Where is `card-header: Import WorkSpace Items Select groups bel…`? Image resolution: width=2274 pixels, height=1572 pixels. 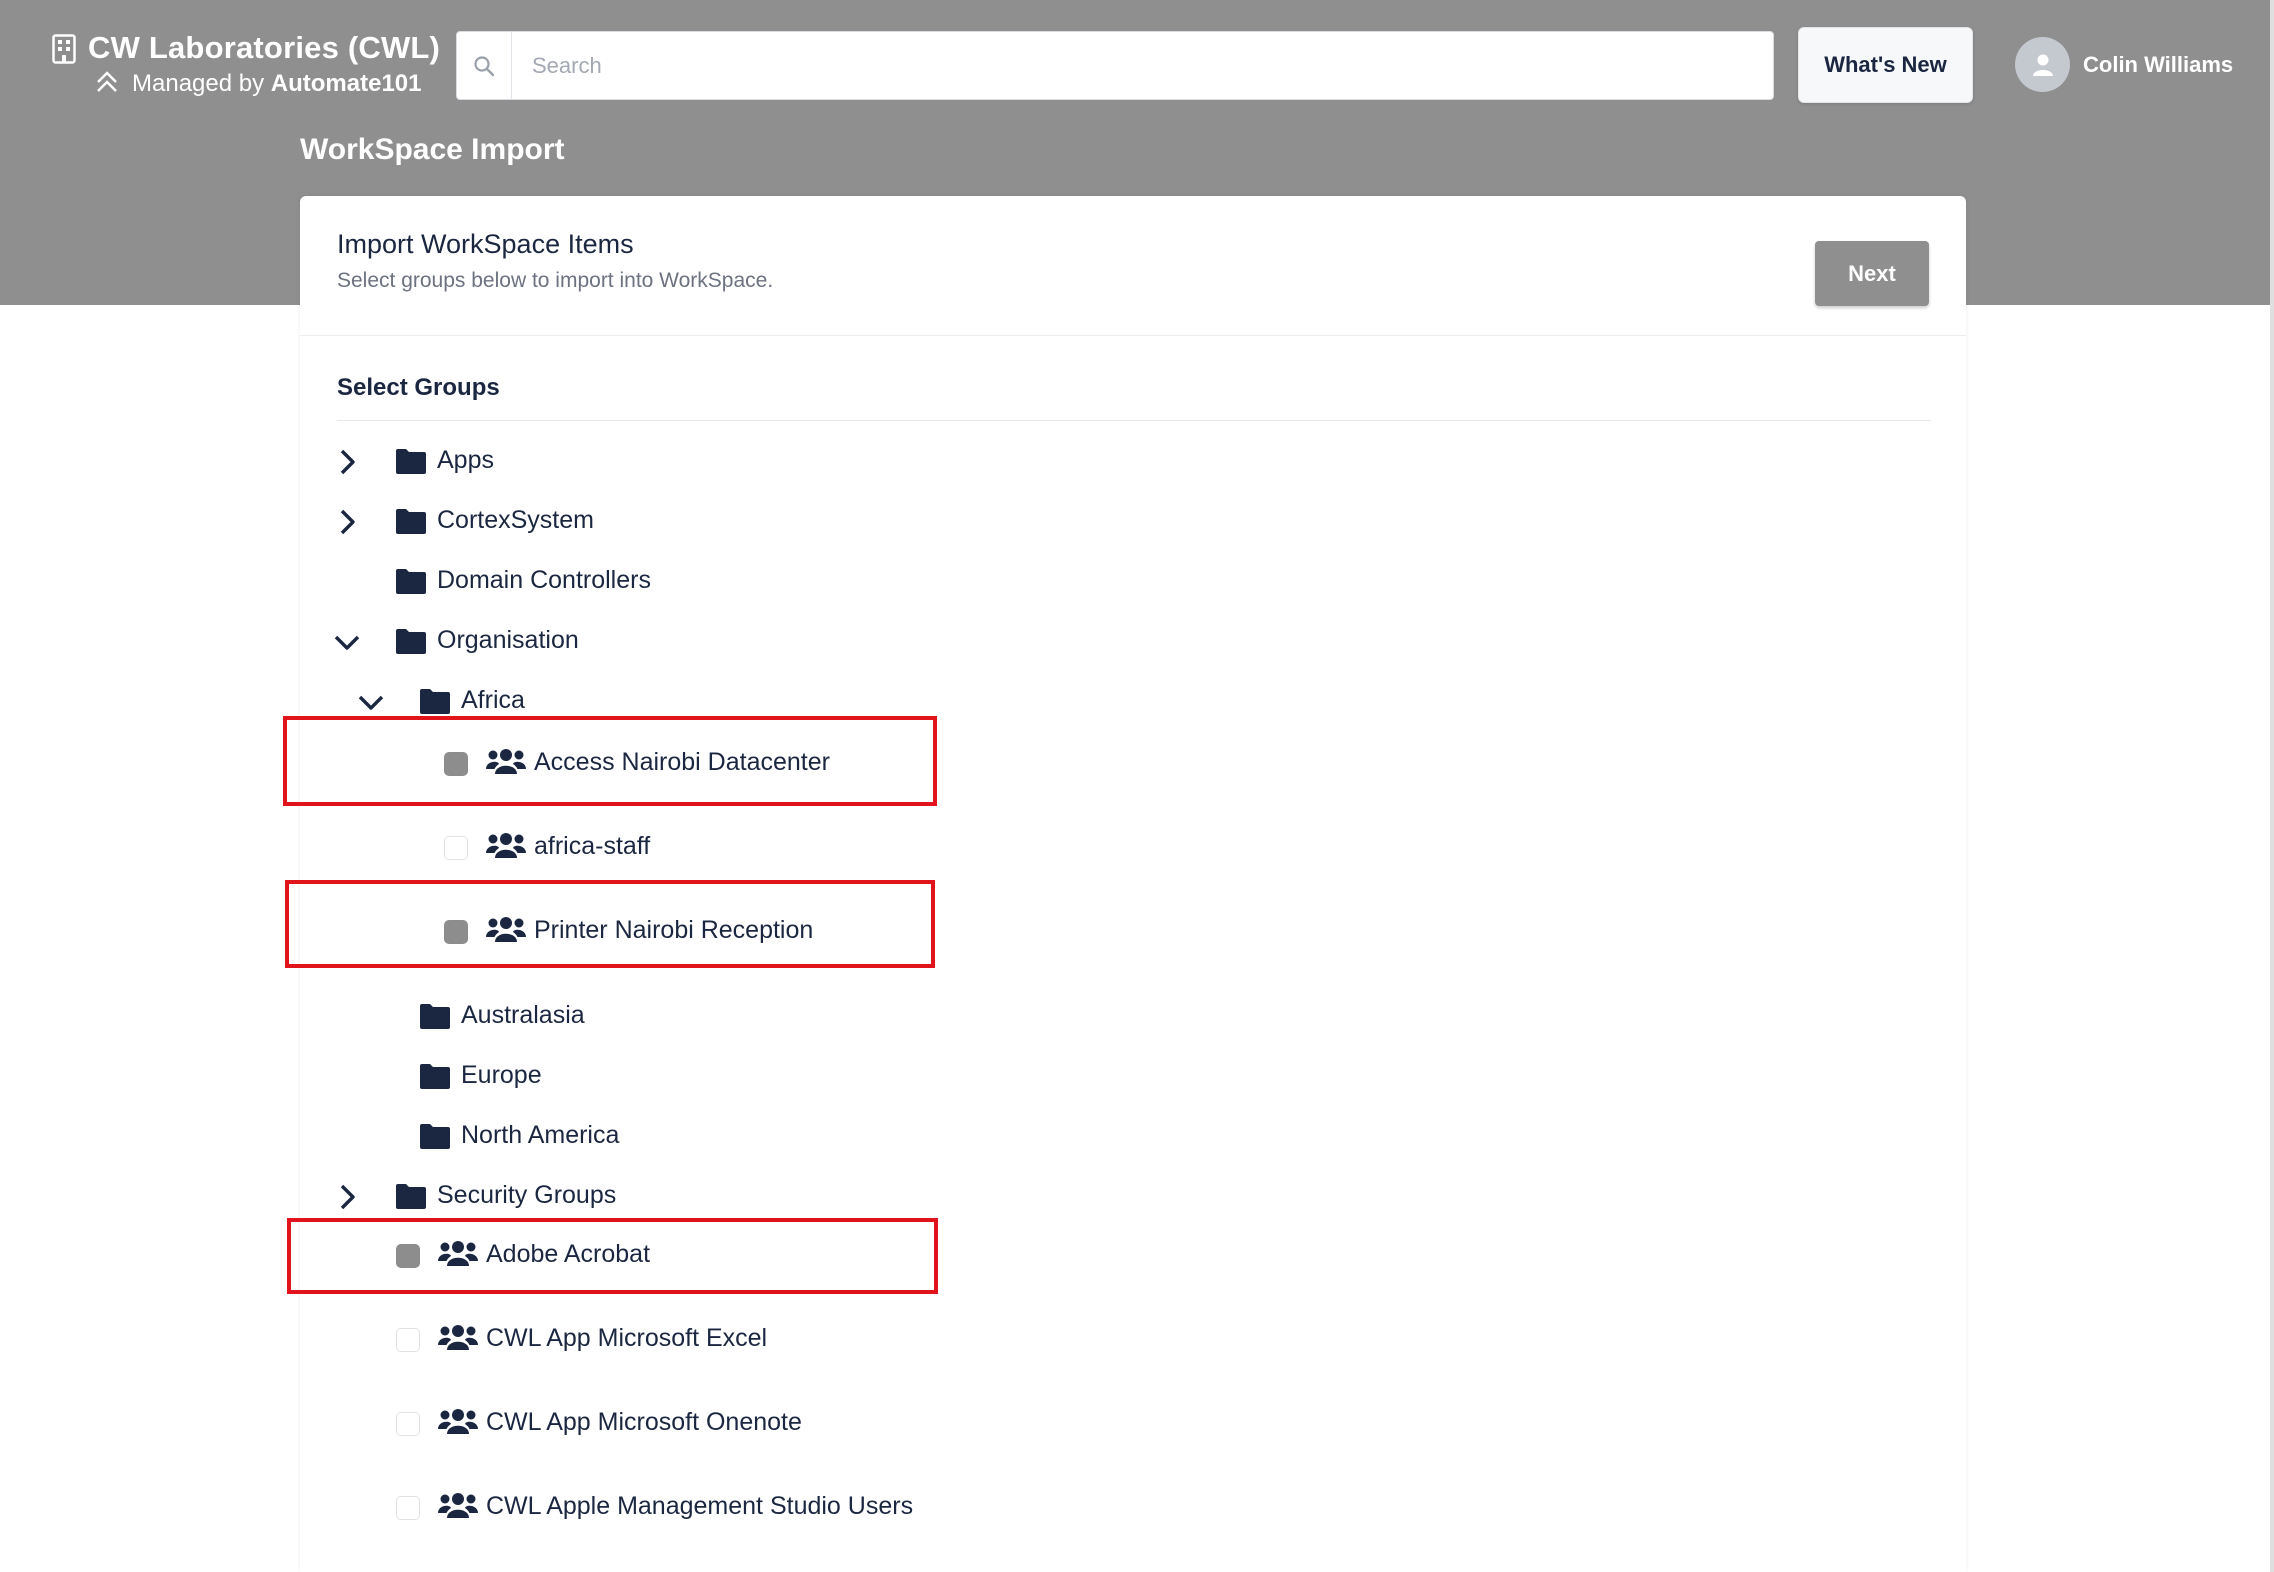
card-header: Import WorkSpace Items Select groups bel… is located at coordinates (1133, 266).